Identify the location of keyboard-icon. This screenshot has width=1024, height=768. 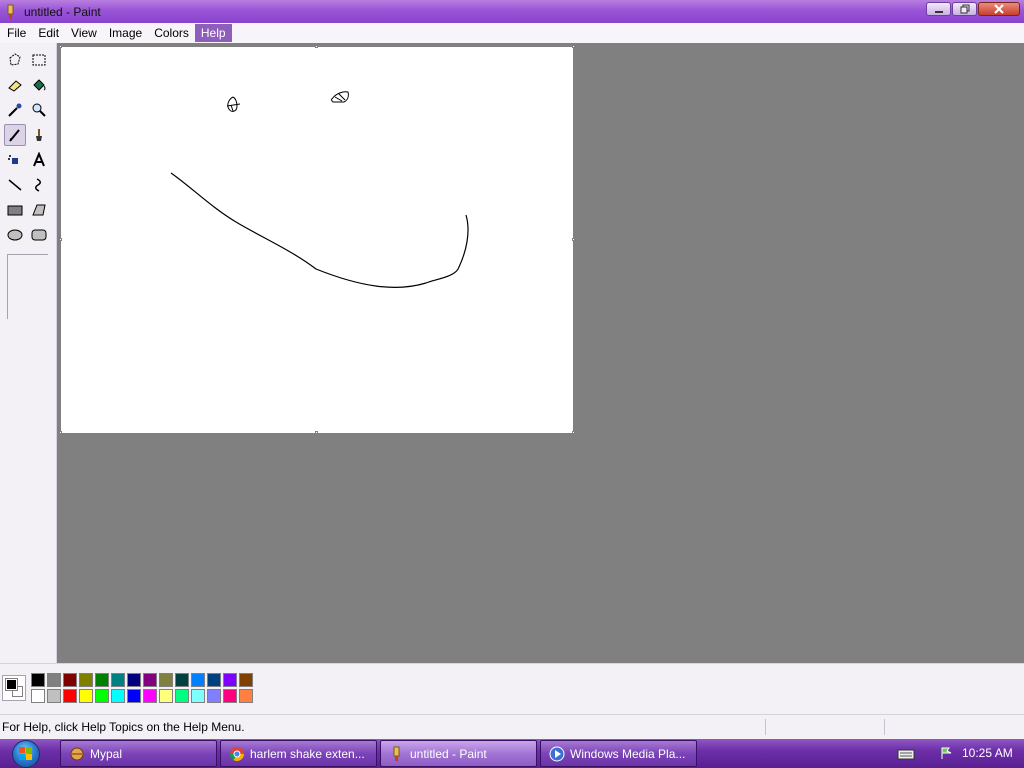
(906, 754).